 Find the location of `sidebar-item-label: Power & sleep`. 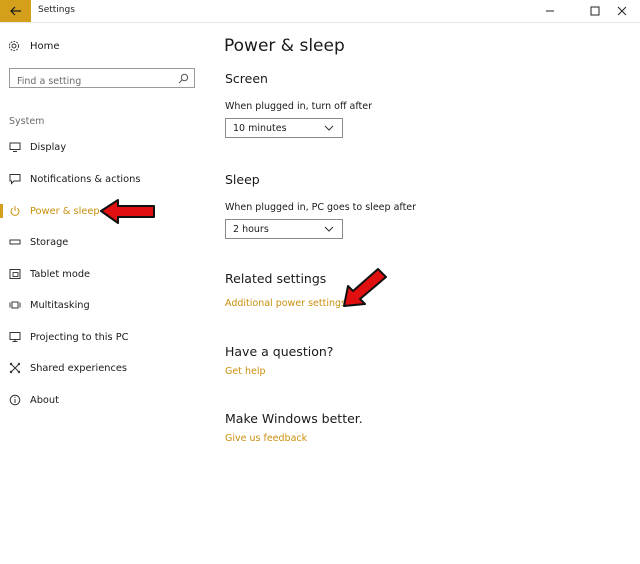

sidebar-item-label: Power & sleep is located at coordinates (65, 211).